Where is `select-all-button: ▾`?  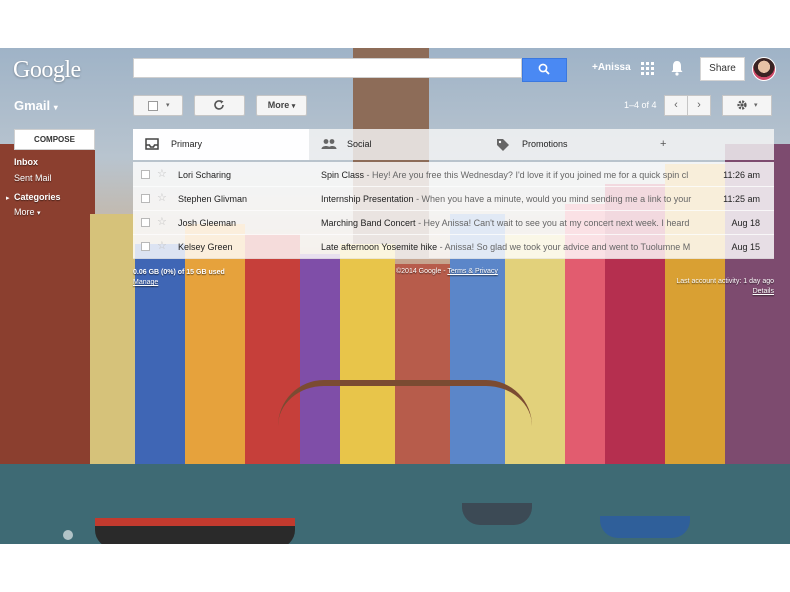 select-all-button: ▾ is located at coordinates (158, 105).